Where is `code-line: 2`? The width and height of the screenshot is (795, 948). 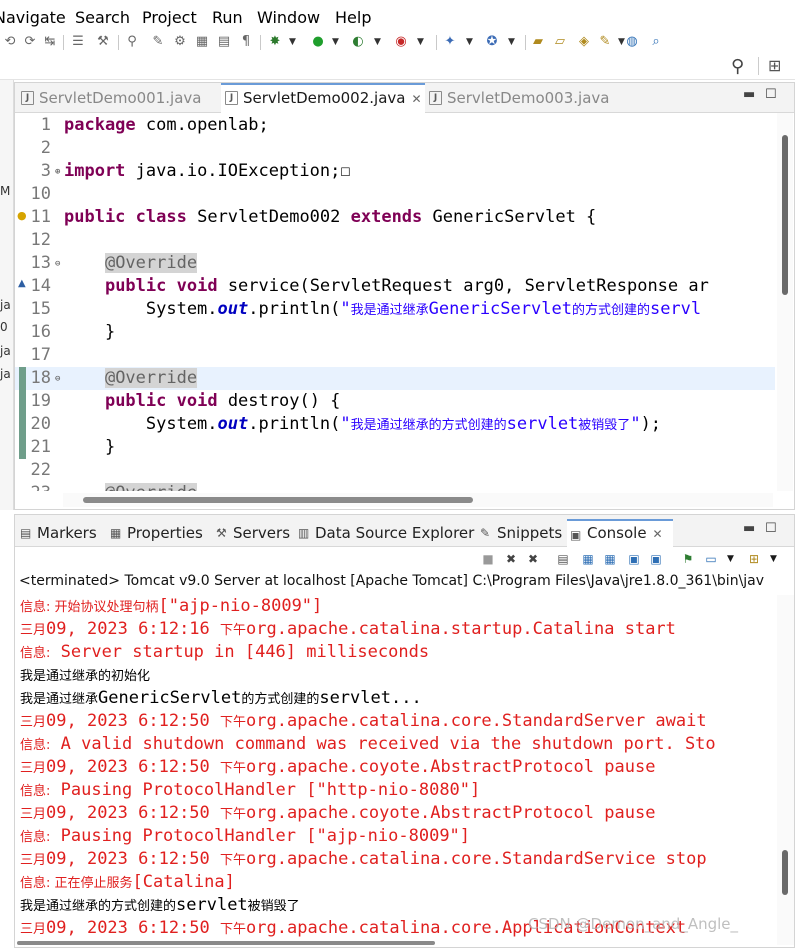
code-line: 2 is located at coordinates (395, 148).